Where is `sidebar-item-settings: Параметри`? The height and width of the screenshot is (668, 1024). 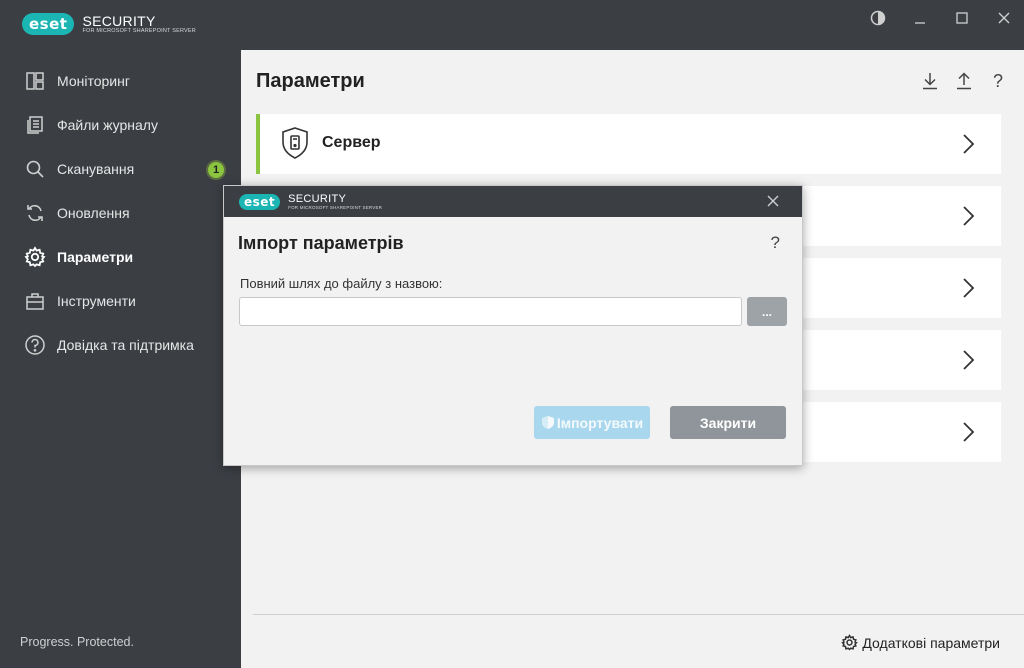
sidebar-item-settings: Параметри is located at coordinates (120, 257).